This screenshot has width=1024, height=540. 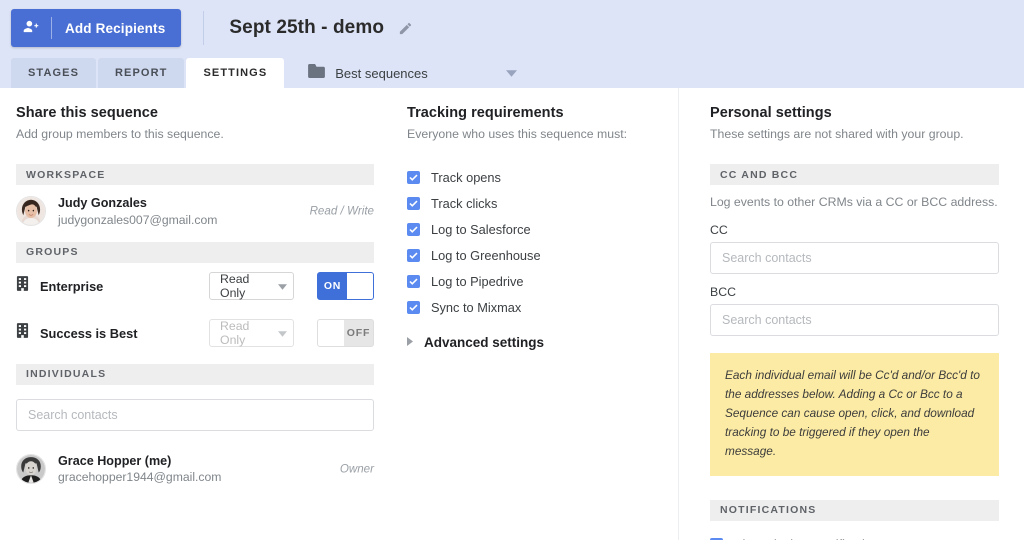 I want to click on member-name: Judy Gonzales, so click(x=102, y=203).